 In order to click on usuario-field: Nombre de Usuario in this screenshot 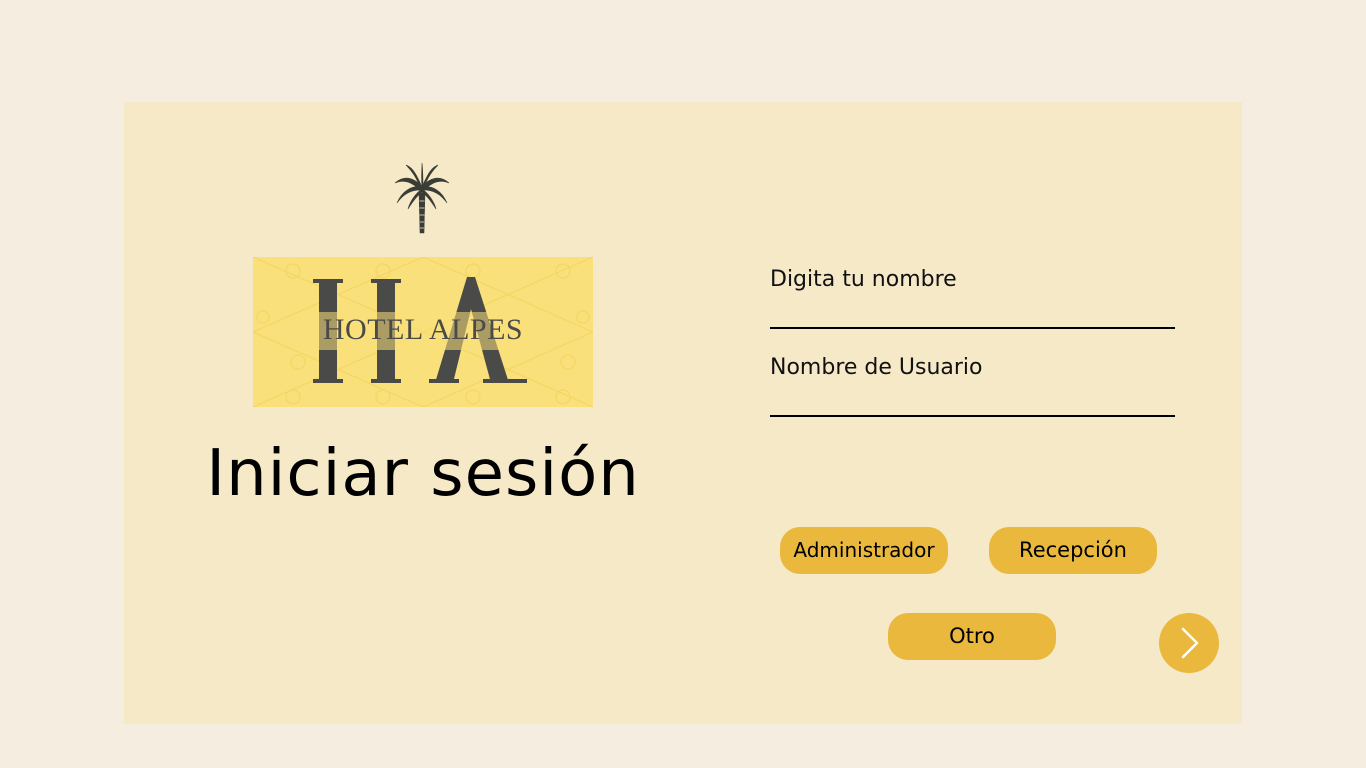, I will do `click(972, 385)`.